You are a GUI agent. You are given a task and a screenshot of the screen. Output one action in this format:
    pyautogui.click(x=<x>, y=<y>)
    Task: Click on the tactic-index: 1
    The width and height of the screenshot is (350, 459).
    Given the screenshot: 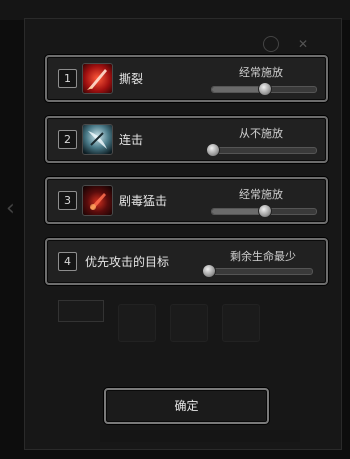 What is the action you would take?
    pyautogui.click(x=67, y=78)
    